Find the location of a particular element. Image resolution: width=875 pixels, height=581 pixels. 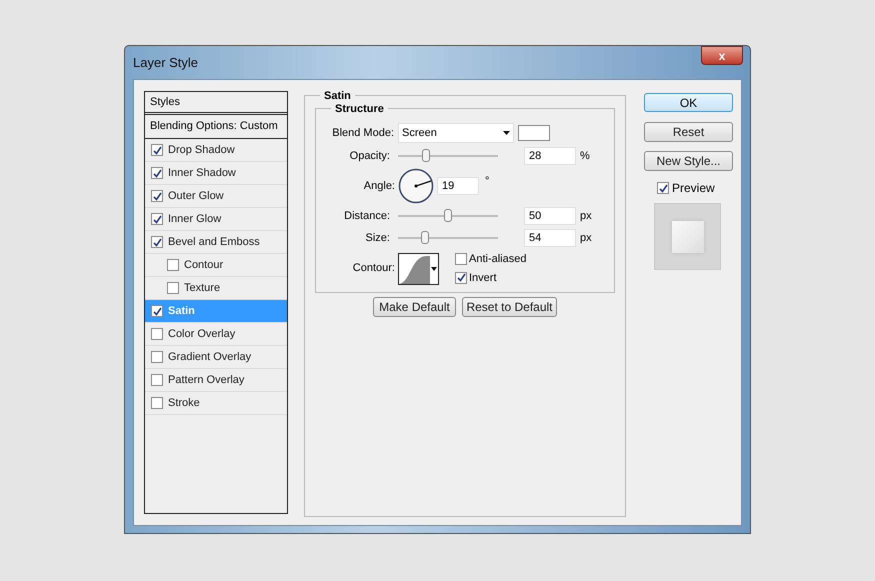

contour-curve-icon is located at coordinates (414, 269).